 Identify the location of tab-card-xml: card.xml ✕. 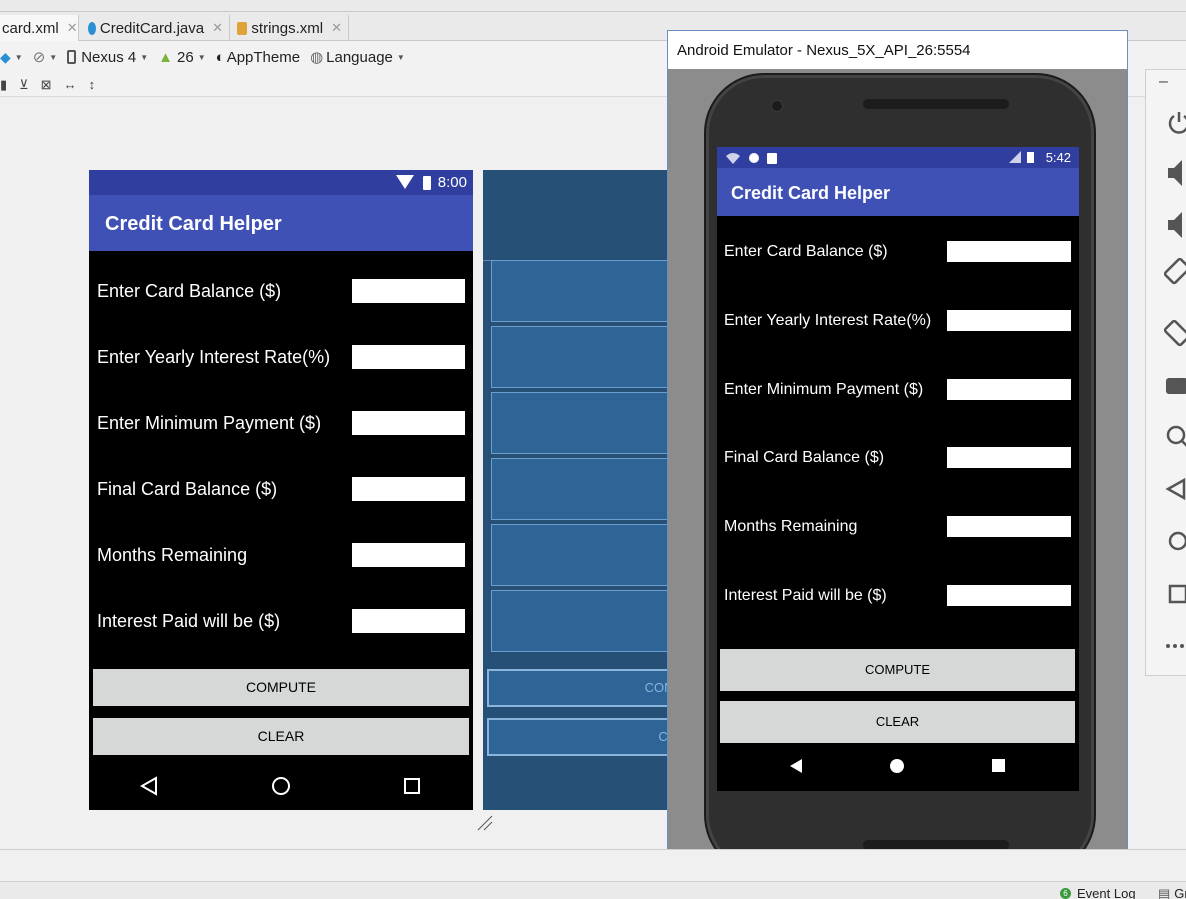
(39, 28).